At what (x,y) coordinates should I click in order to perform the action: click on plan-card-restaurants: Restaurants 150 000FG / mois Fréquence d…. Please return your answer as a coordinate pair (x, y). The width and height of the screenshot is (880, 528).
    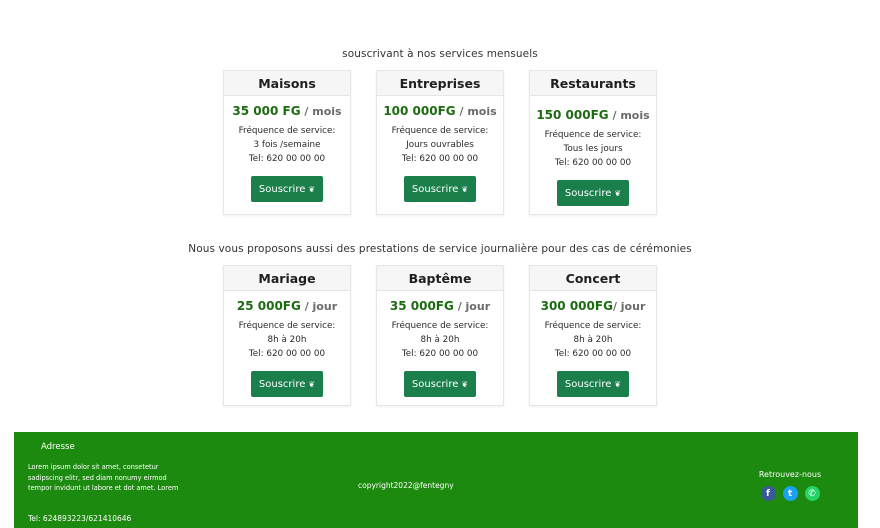
    Looking at the image, I should click on (593, 142).